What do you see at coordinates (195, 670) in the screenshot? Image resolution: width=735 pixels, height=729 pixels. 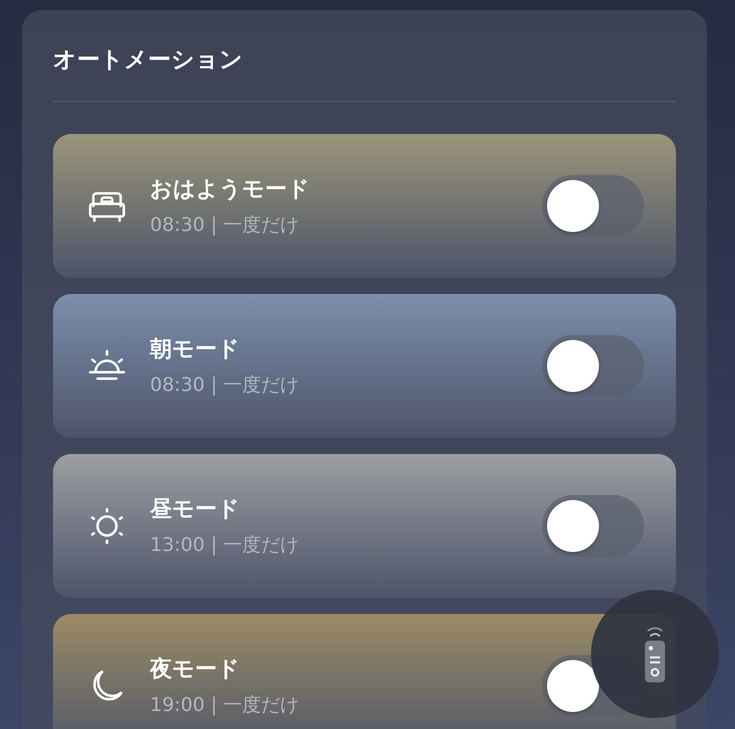 I see `automation-name: 夜モード` at bounding box center [195, 670].